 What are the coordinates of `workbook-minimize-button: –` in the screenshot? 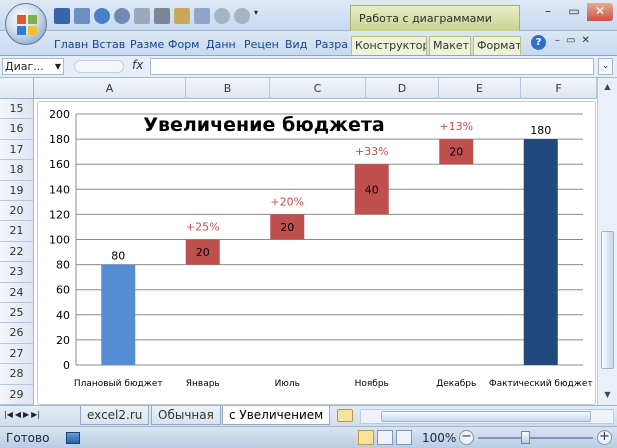 It's located at (557, 40).